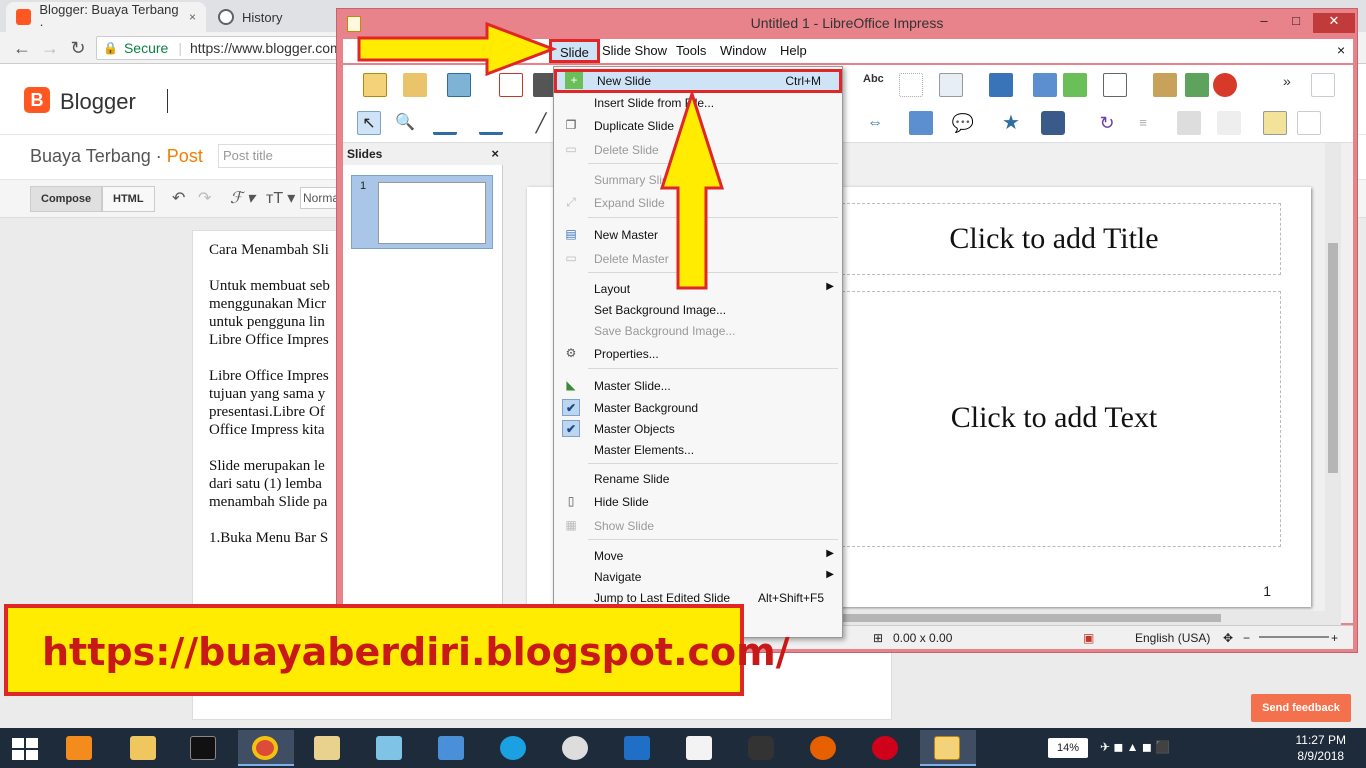 This screenshot has height=768, width=1366. Describe the element at coordinates (541, 123) in the screenshot. I see `line-icon: ╱` at that location.